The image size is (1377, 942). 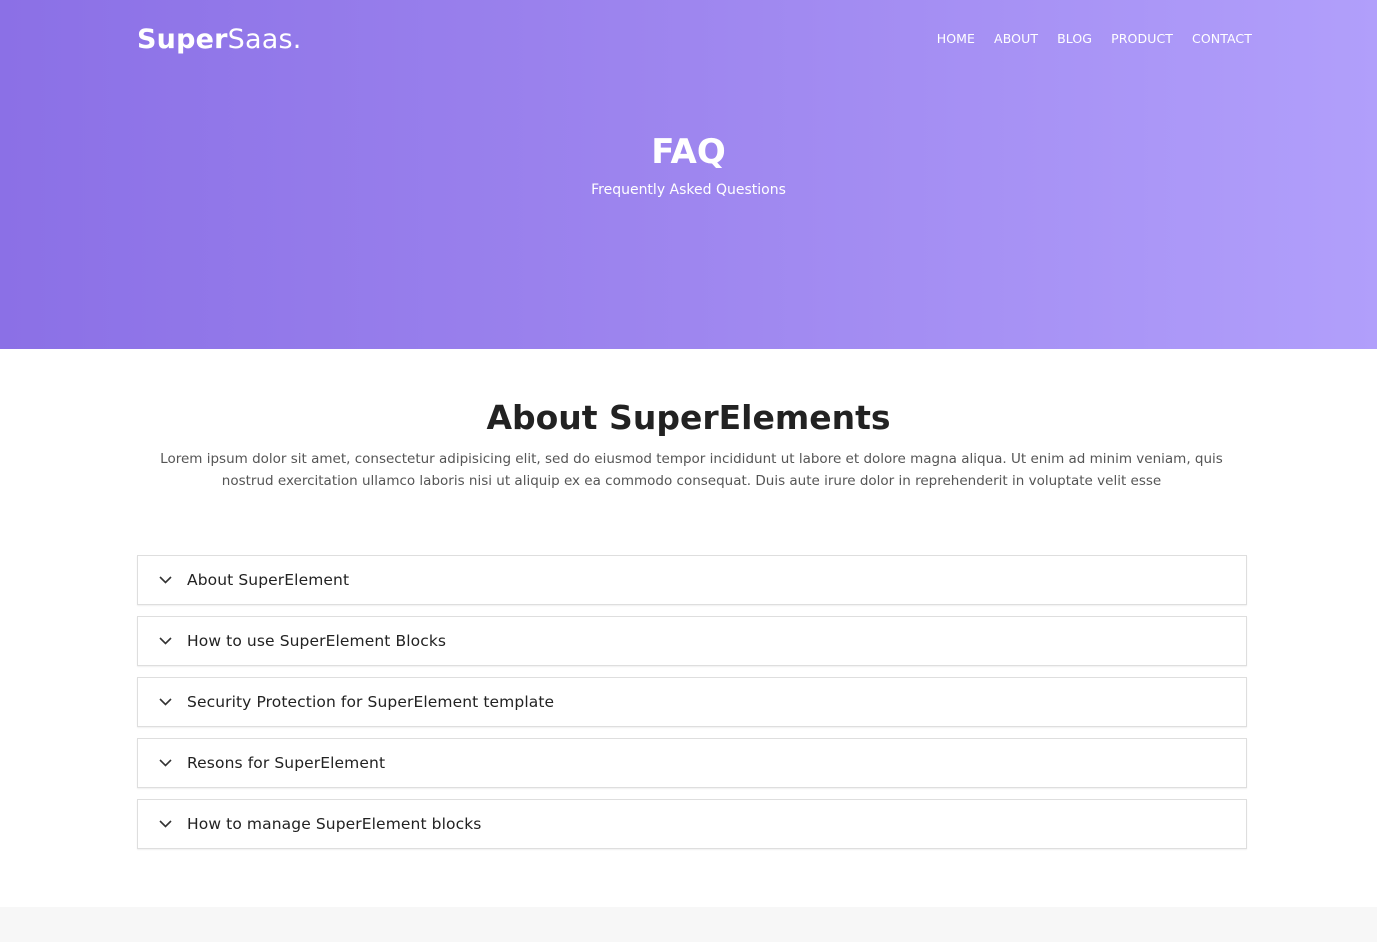 I want to click on section-title: About SuperElements, so click(x=688, y=417).